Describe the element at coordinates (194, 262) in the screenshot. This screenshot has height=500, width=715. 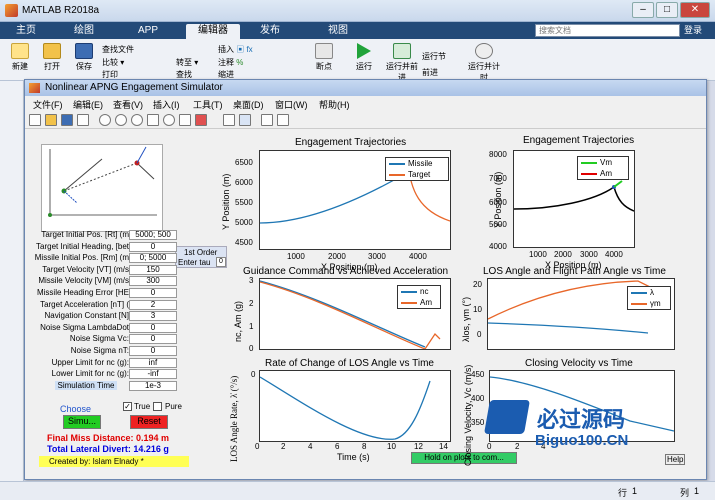
I see `enter-tau-label: Enter tau` at that location.